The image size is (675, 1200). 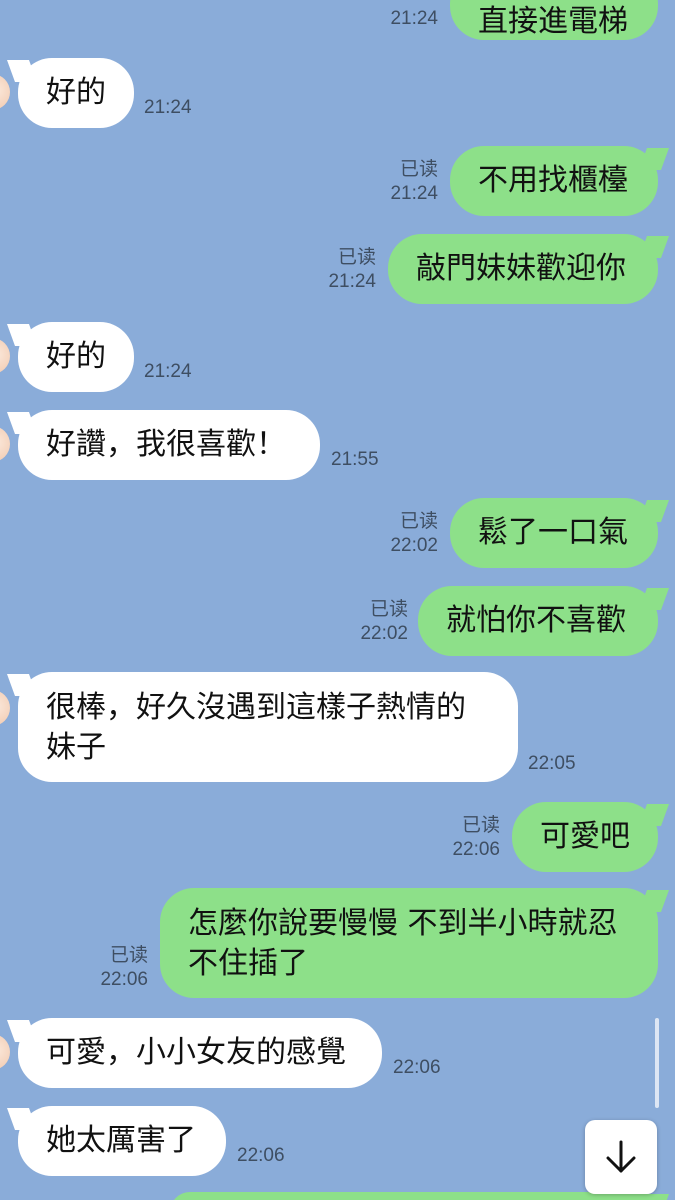 I want to click on message-time-text: 22:05, so click(x=552, y=763).